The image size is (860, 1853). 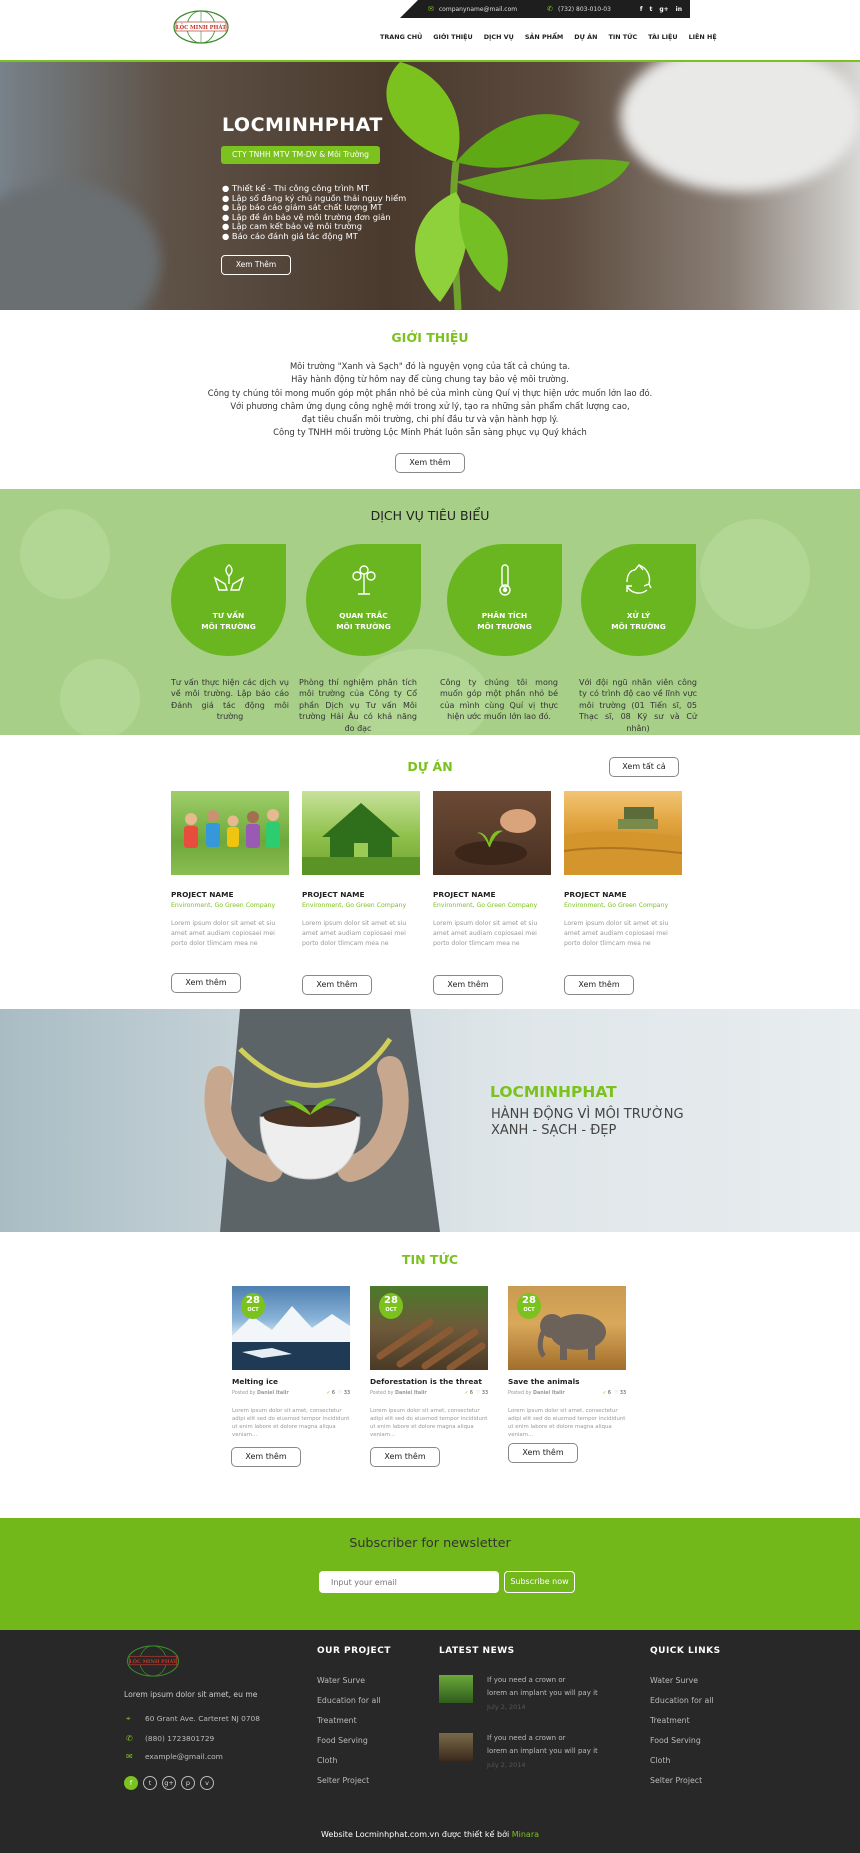 What do you see at coordinates (179, 1738) in the screenshot?
I see `phone-text: (880) 1723801729` at bounding box center [179, 1738].